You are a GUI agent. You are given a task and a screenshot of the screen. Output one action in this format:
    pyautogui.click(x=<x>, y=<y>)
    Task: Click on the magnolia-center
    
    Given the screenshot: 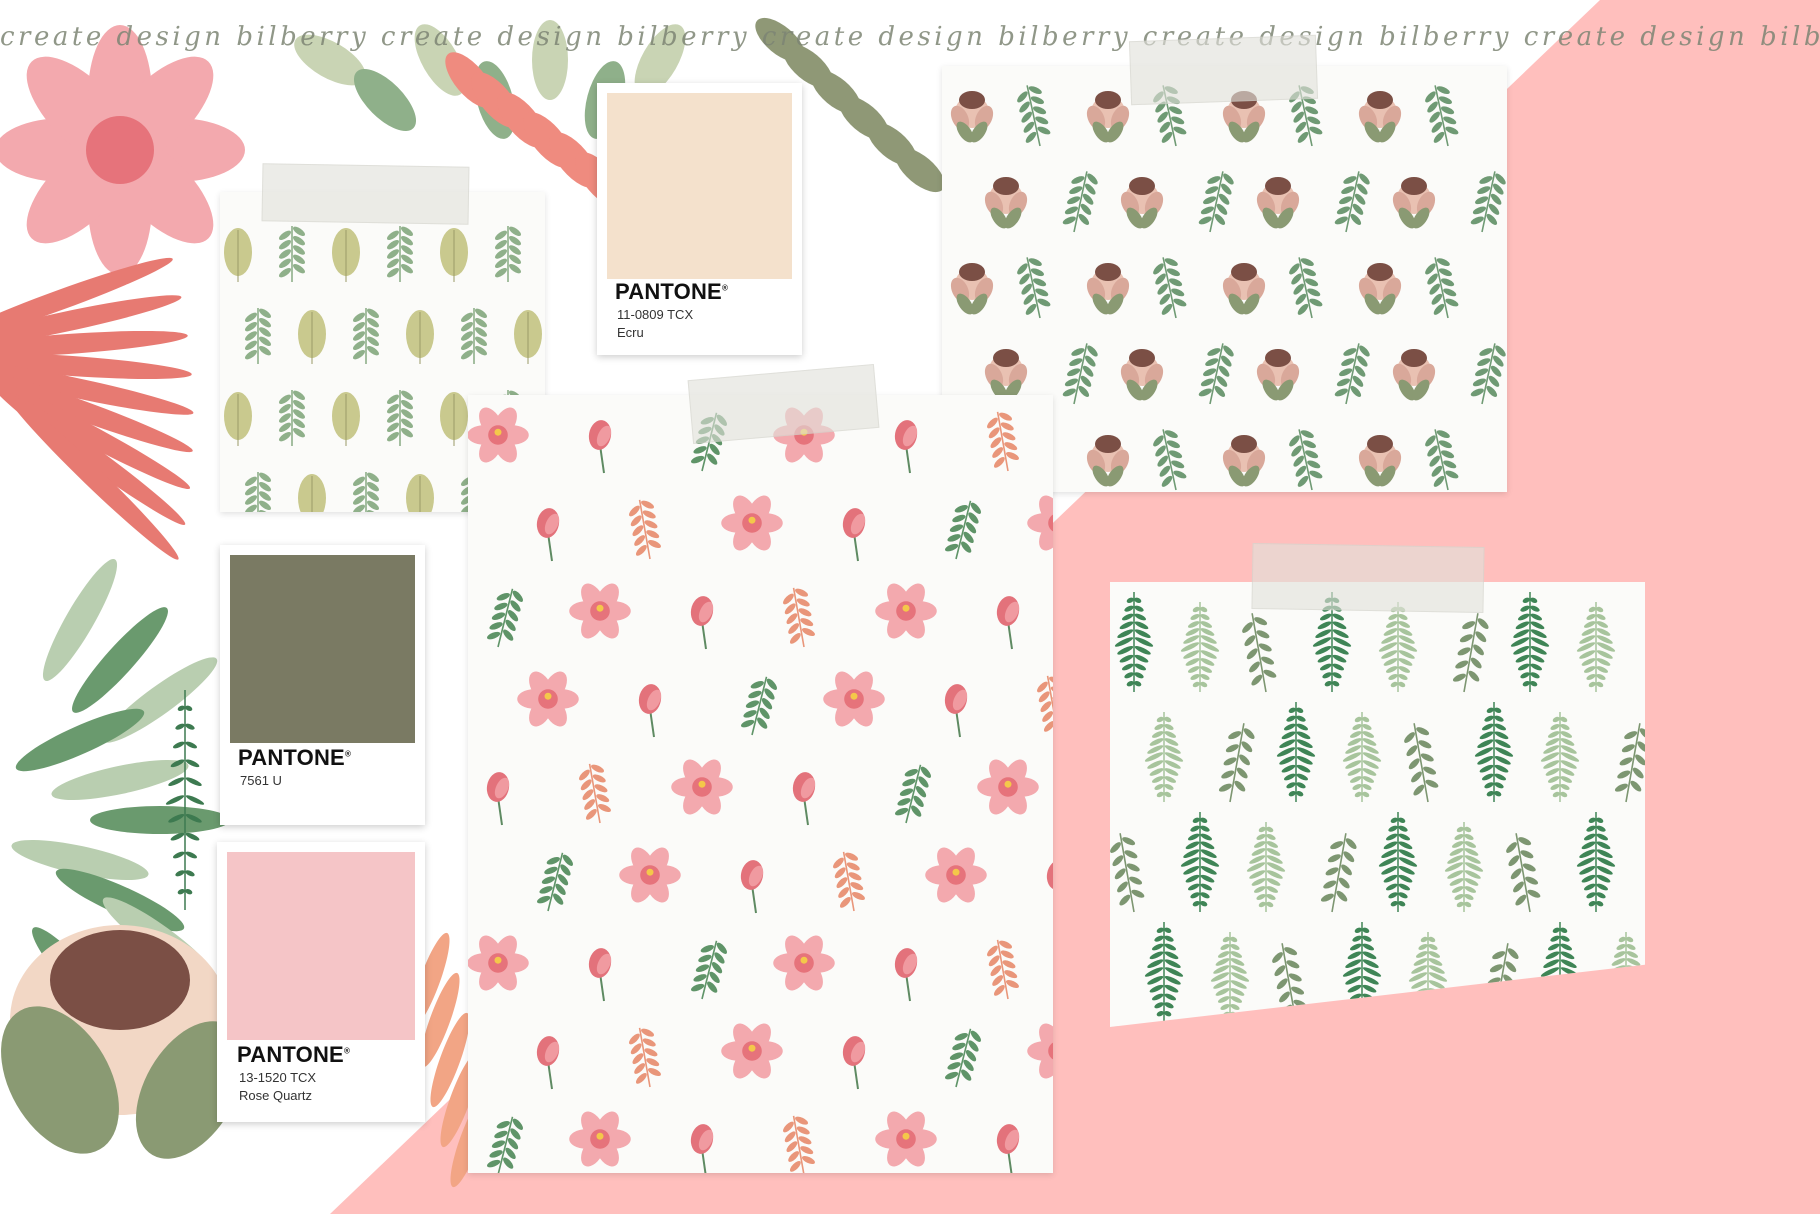 What is the action you would take?
    pyautogui.click(x=120, y=150)
    